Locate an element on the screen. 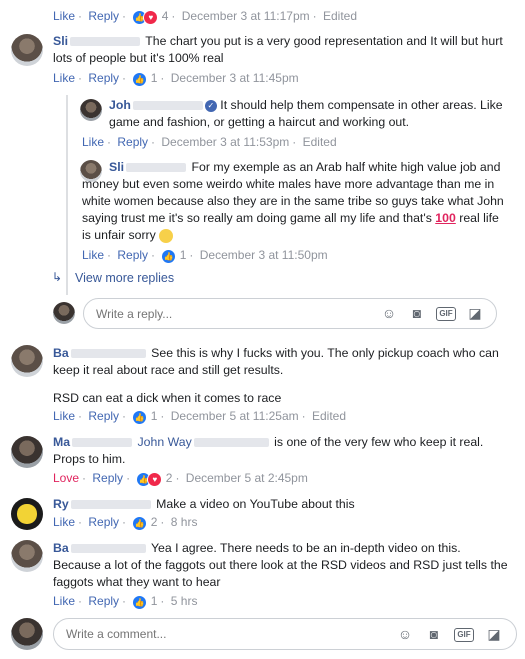  timestamp: December 3 at 11:50pm is located at coordinates (264, 255).